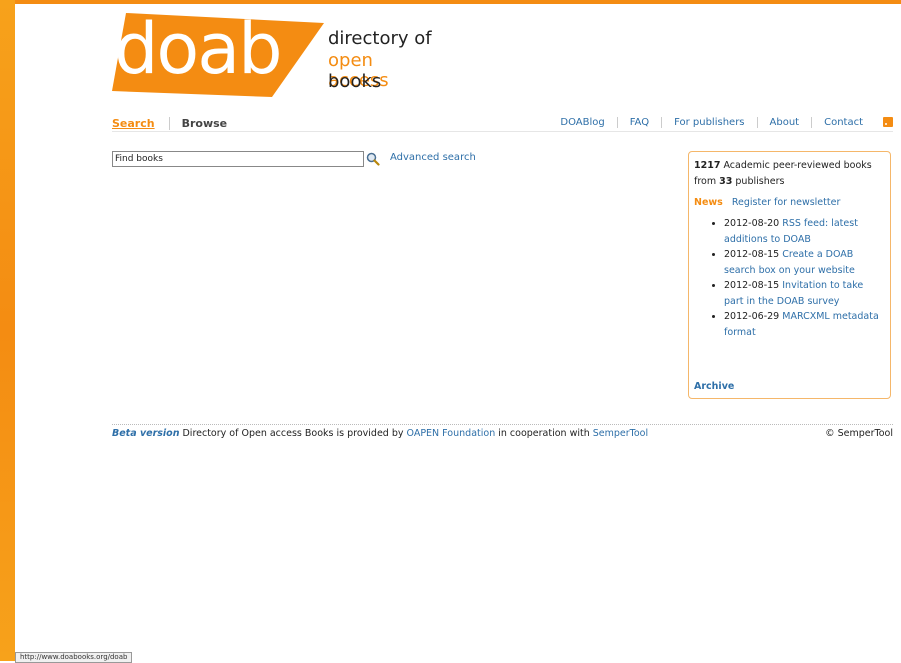  I want to click on nav-contact: Contact, so click(843, 122).